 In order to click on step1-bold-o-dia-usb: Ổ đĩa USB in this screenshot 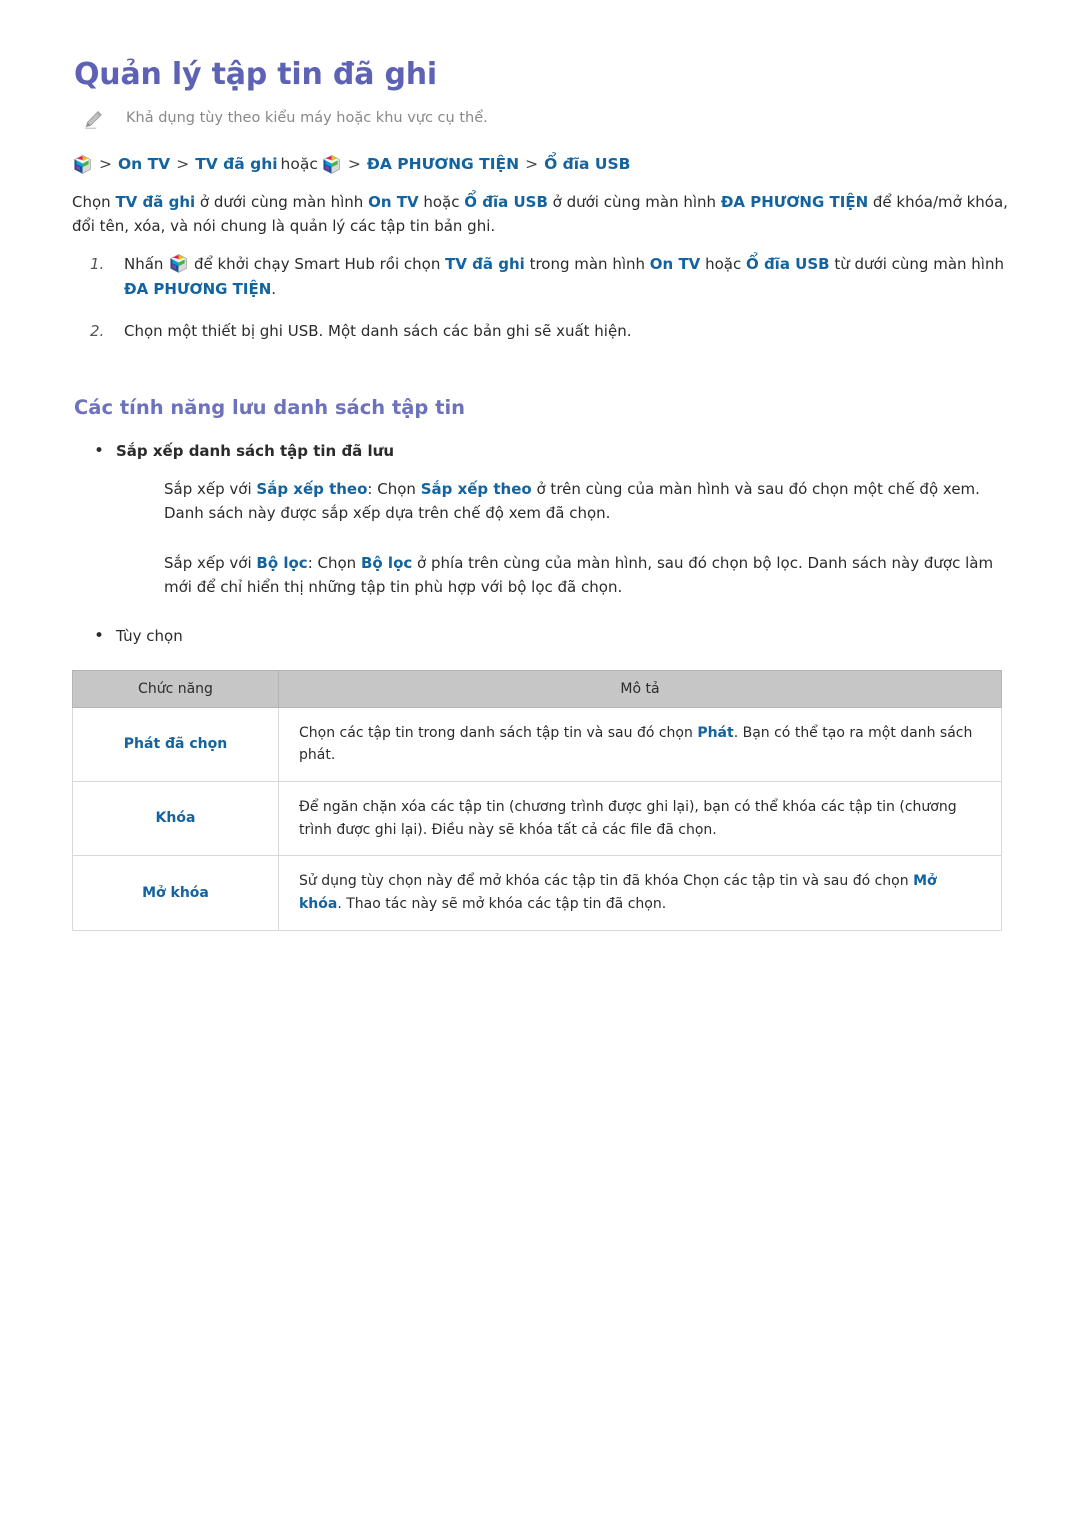, I will do `click(787, 264)`.